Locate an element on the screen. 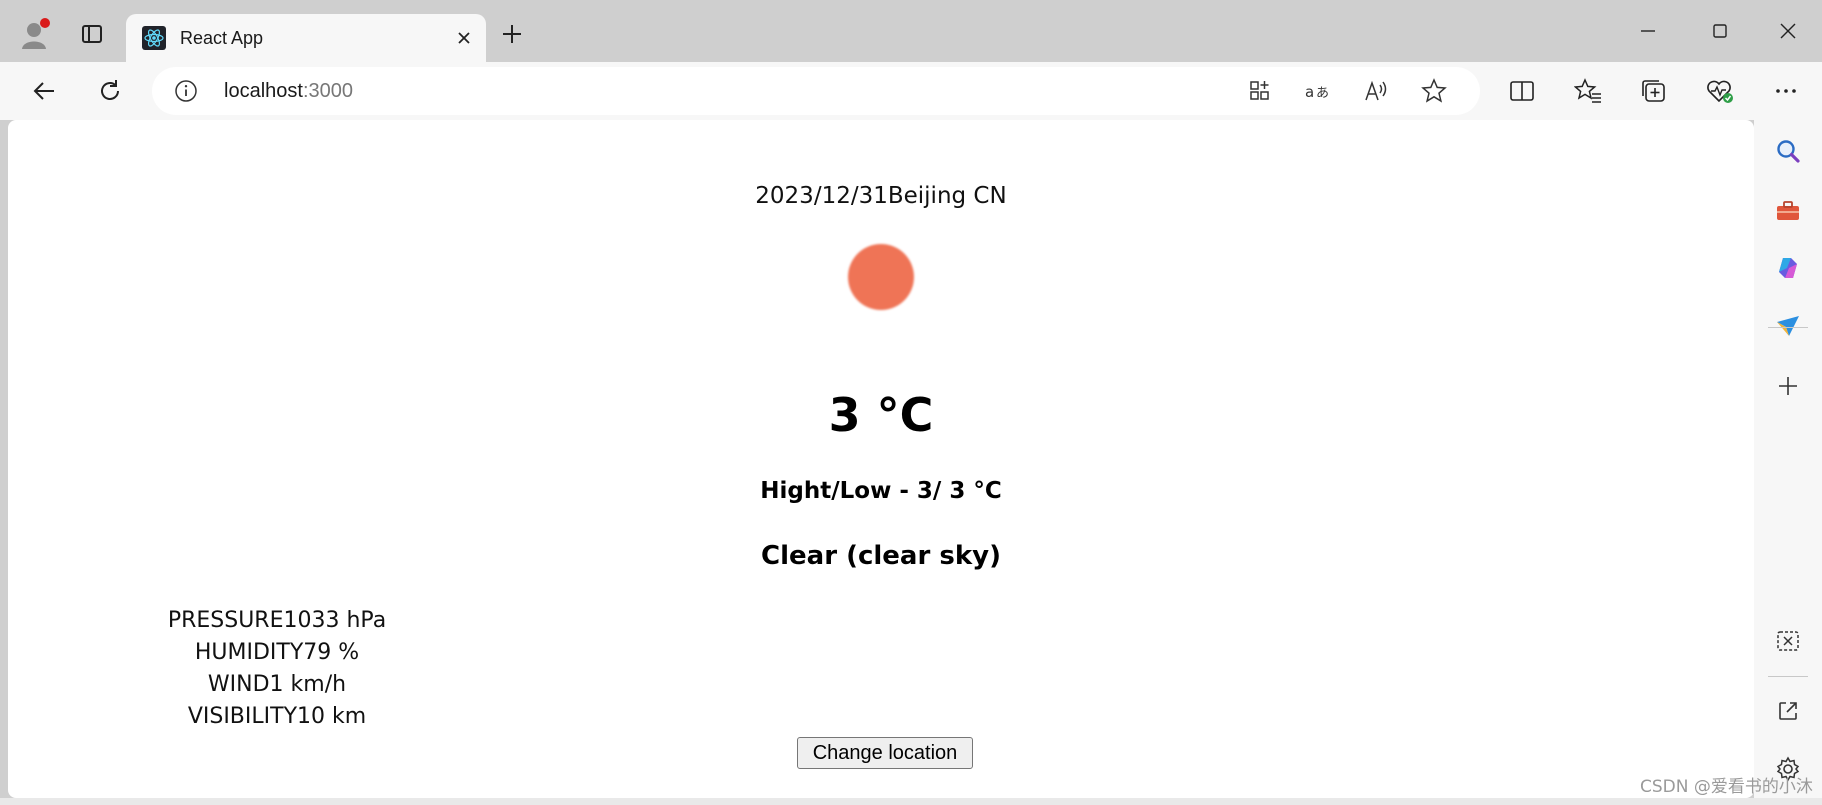 The width and height of the screenshot is (1822, 805). search-icon is located at coordinates (1788, 151).